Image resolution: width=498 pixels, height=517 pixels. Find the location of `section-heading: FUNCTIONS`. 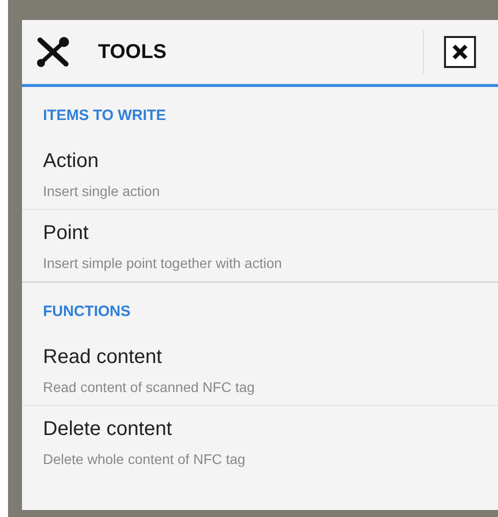

section-heading: FUNCTIONS is located at coordinates (87, 312).